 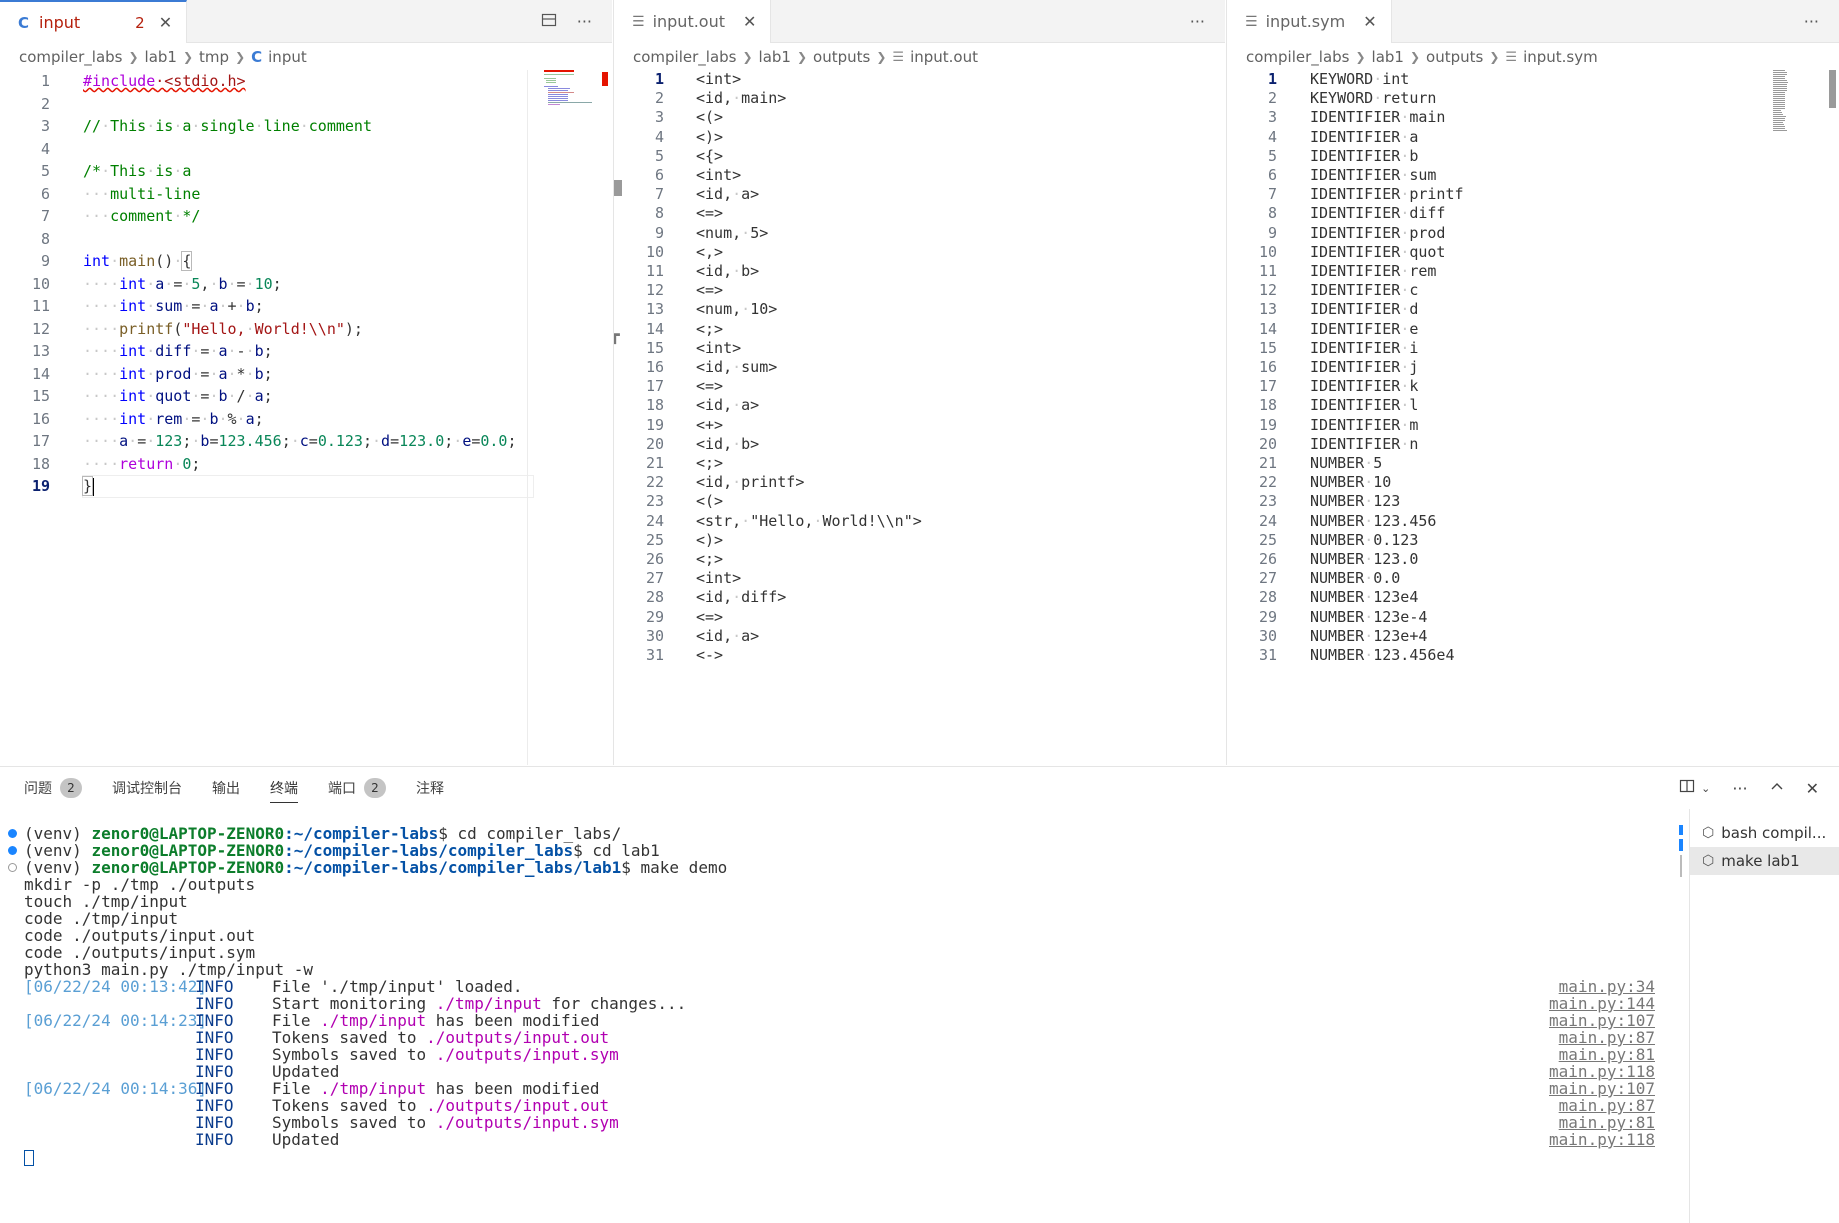 I want to click on close-panel-icon: ✕, so click(x=1812, y=788).